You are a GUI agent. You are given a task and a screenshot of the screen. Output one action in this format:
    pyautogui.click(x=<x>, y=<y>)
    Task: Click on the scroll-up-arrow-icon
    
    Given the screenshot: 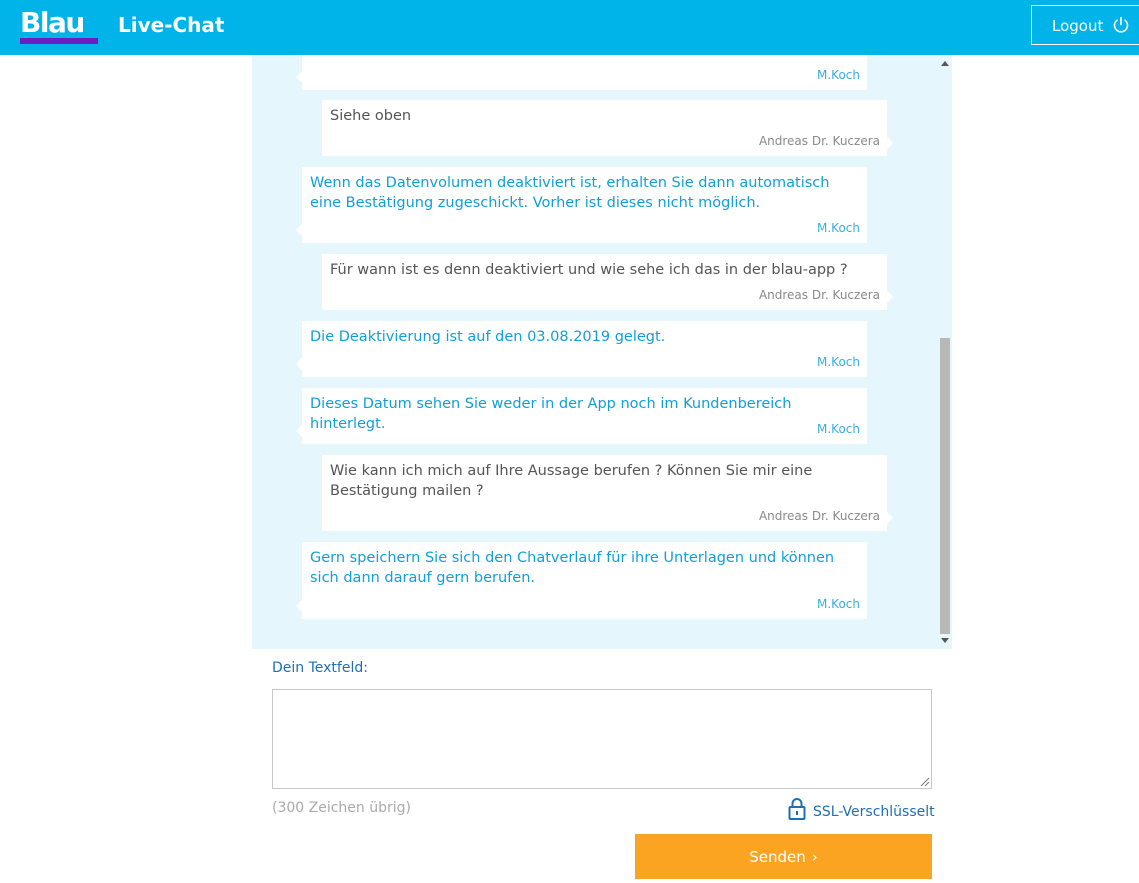 What is the action you would take?
    pyautogui.click(x=945, y=63)
    